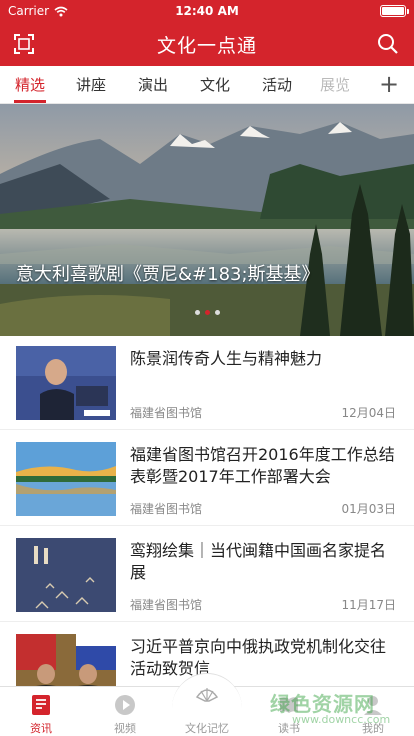  What do you see at coordinates (226, 358) in the screenshot?
I see `news-title: 陈景润传奇人生与精神魅力` at bounding box center [226, 358].